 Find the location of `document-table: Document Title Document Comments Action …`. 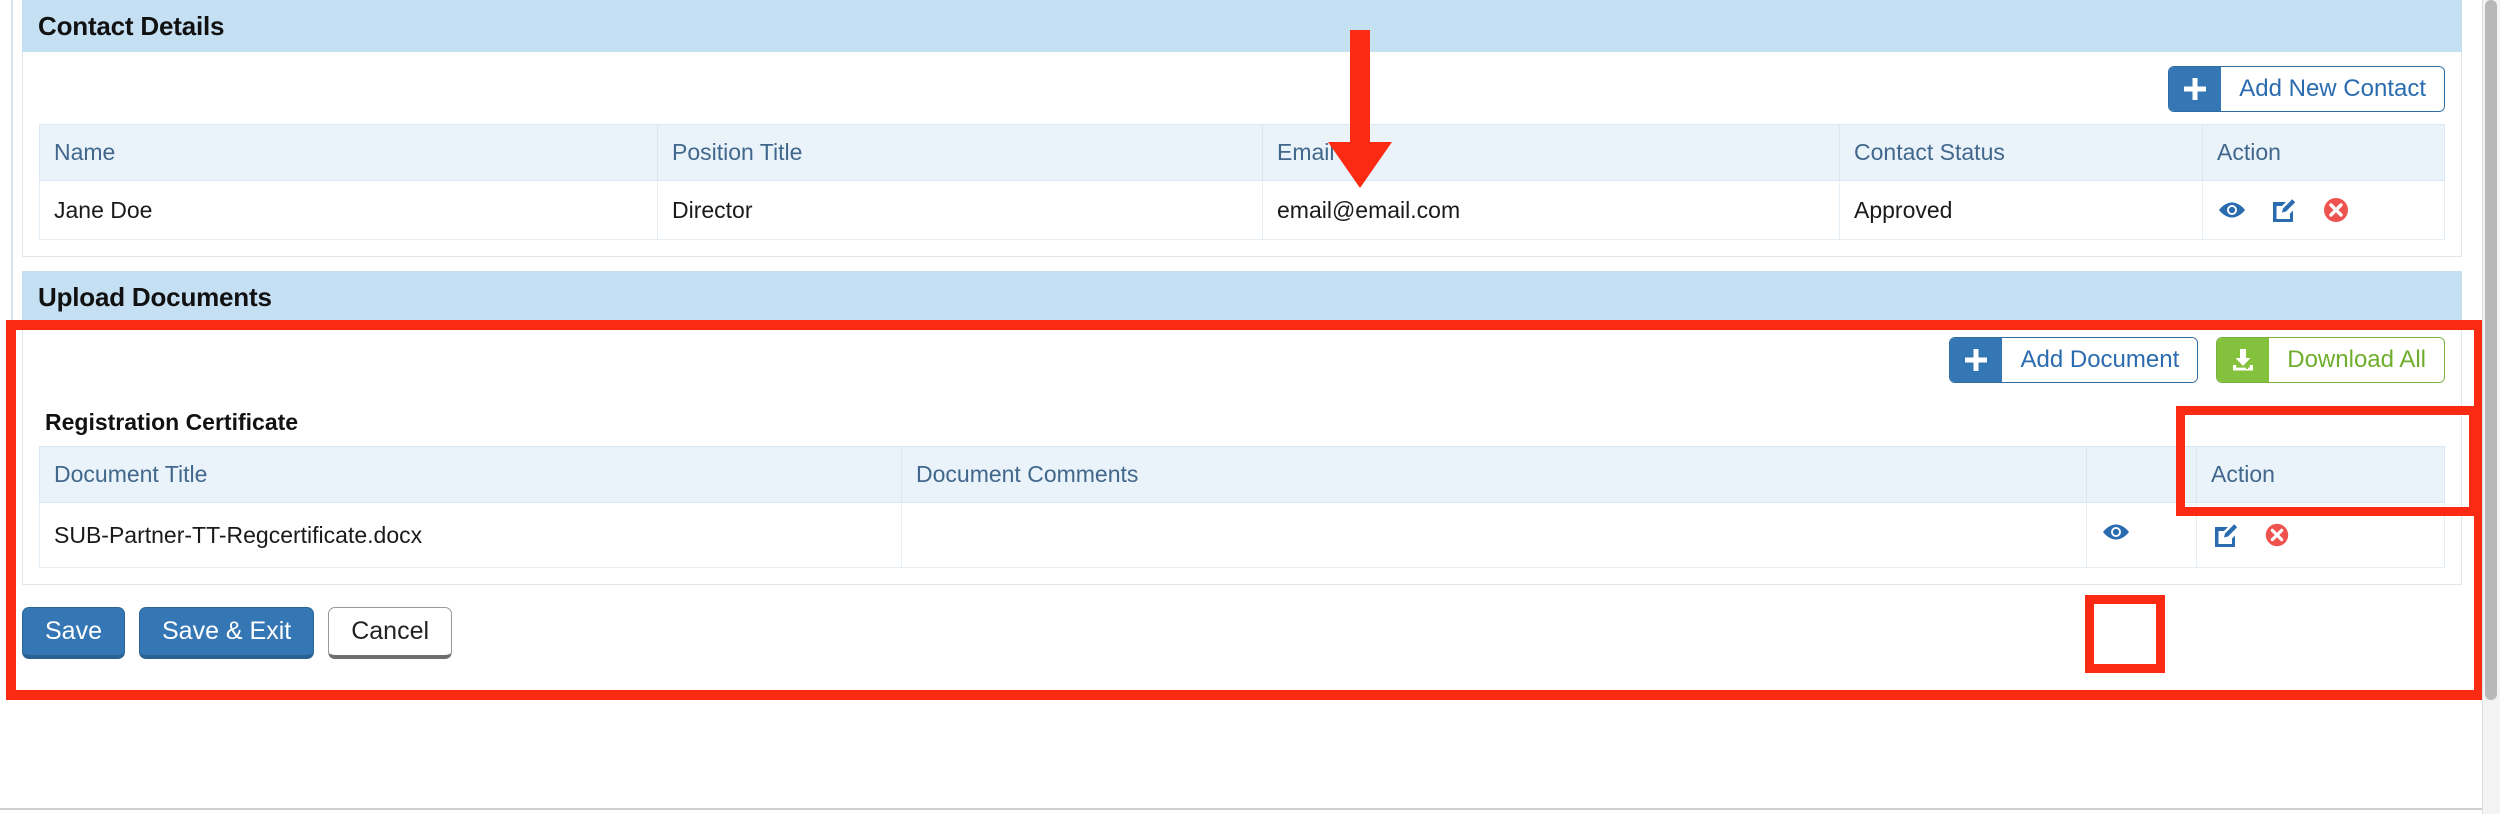

document-table: Document Title Document Comments Action … is located at coordinates (1242, 507).